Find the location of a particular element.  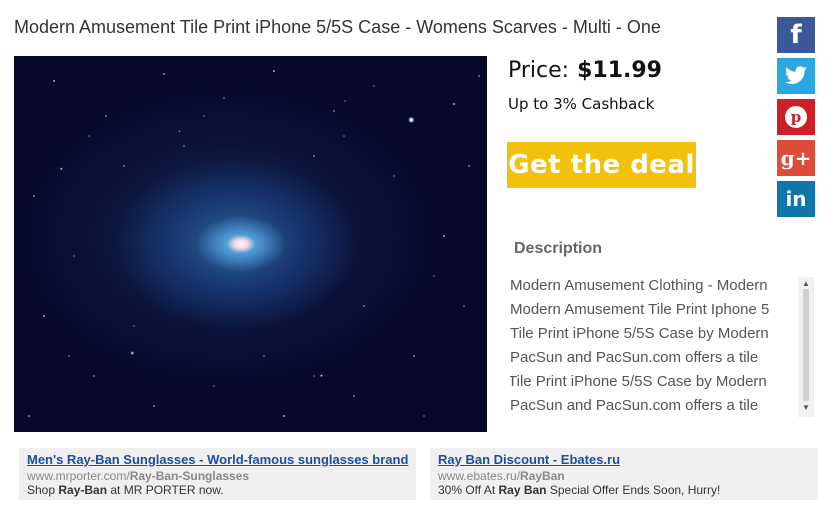

ad-title-link: Ray Ban Discount - Ebates.ru is located at coordinates (624, 459).